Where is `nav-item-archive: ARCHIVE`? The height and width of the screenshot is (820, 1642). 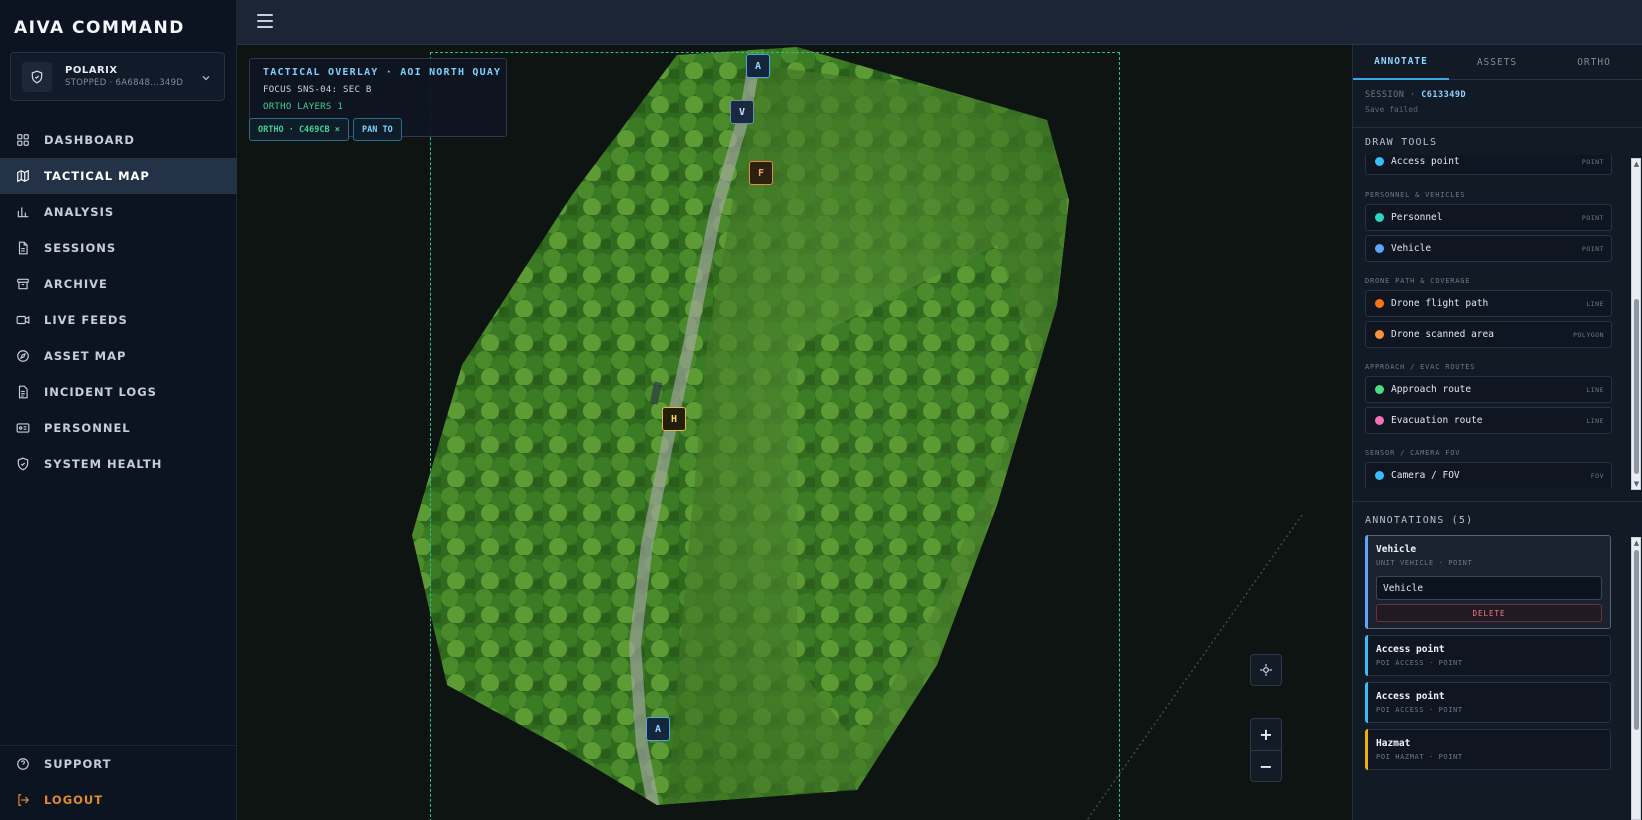 nav-item-archive: ARCHIVE is located at coordinates (118, 284).